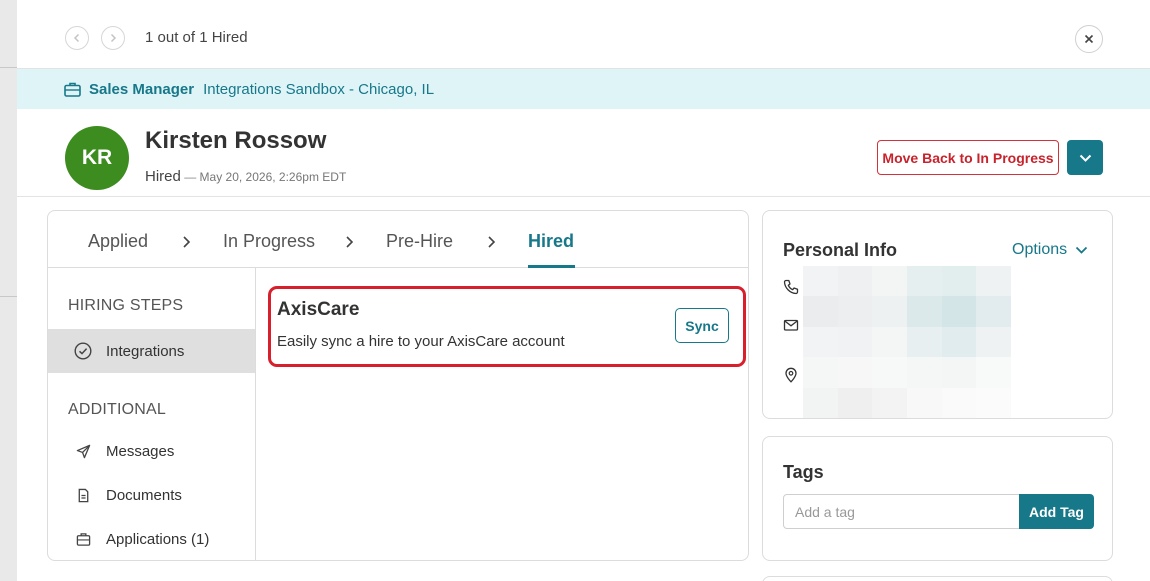 Image resolution: width=1150 pixels, height=581 pixels. What do you see at coordinates (840, 250) in the screenshot?
I see `personal-info-title: Personal Info` at bounding box center [840, 250].